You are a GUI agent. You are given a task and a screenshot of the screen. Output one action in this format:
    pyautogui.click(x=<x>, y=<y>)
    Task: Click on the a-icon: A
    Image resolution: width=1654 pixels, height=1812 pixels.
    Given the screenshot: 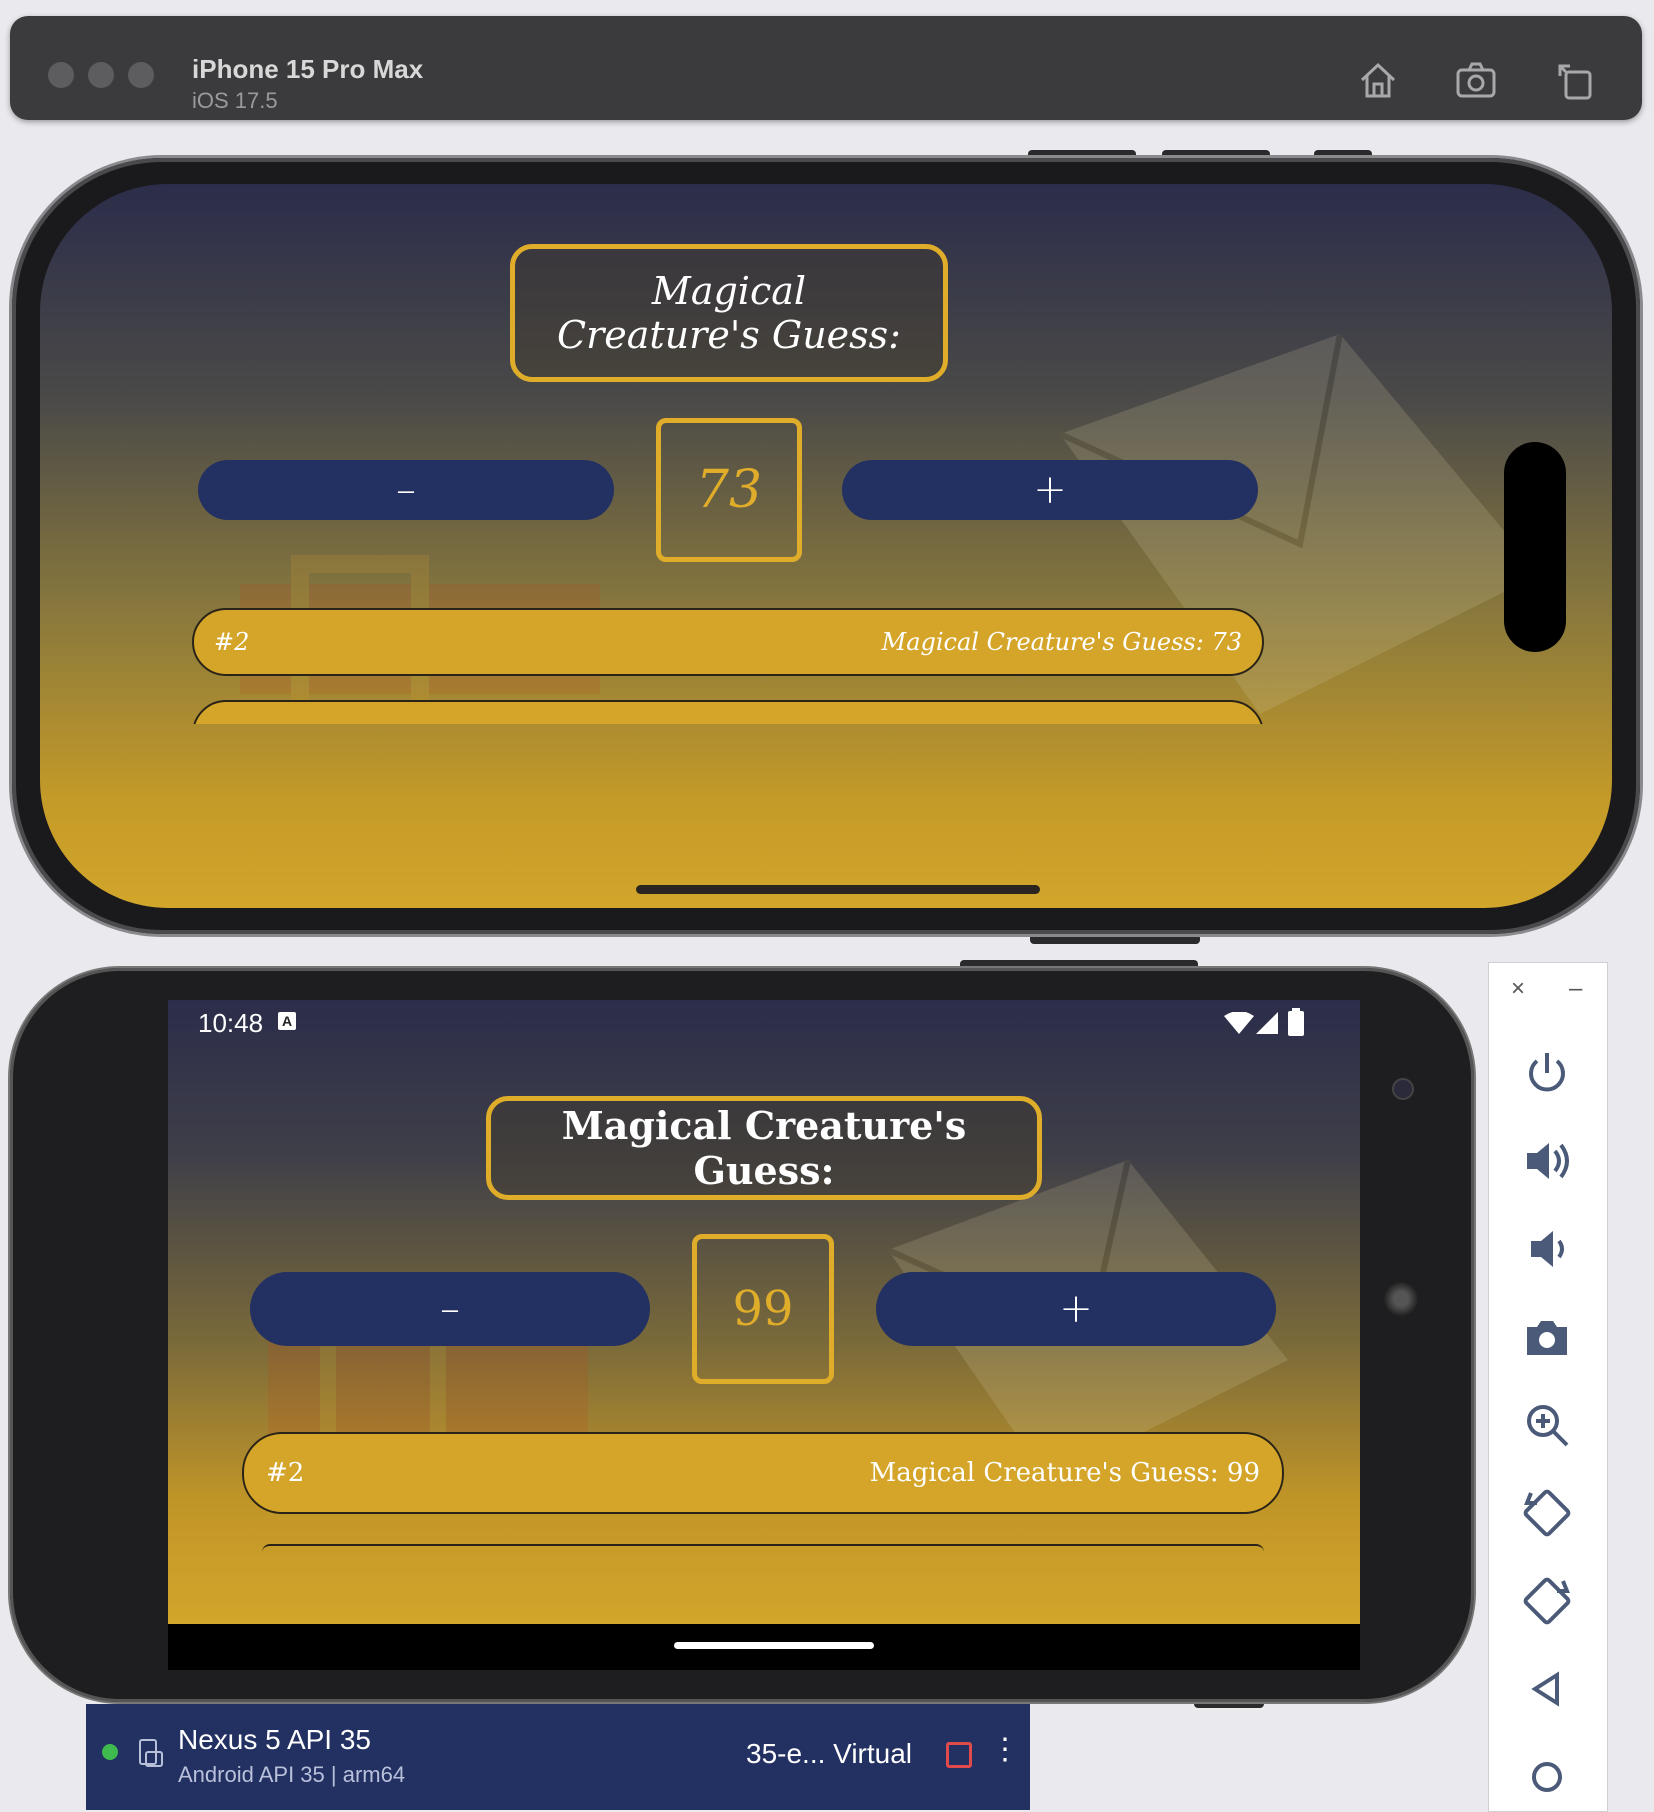 What is the action you would take?
    pyautogui.click(x=287, y=1021)
    